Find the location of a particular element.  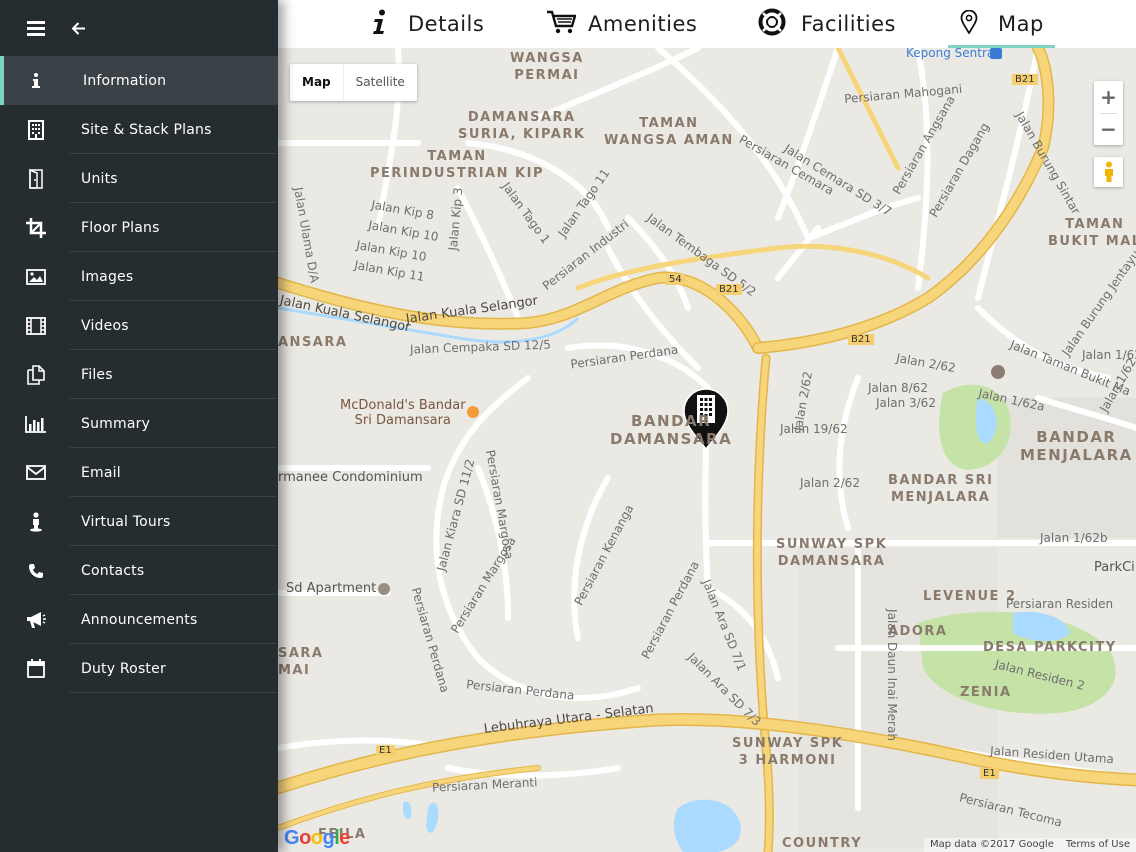

map-label: WANGSA PERMAI is located at coordinates (547, 67).